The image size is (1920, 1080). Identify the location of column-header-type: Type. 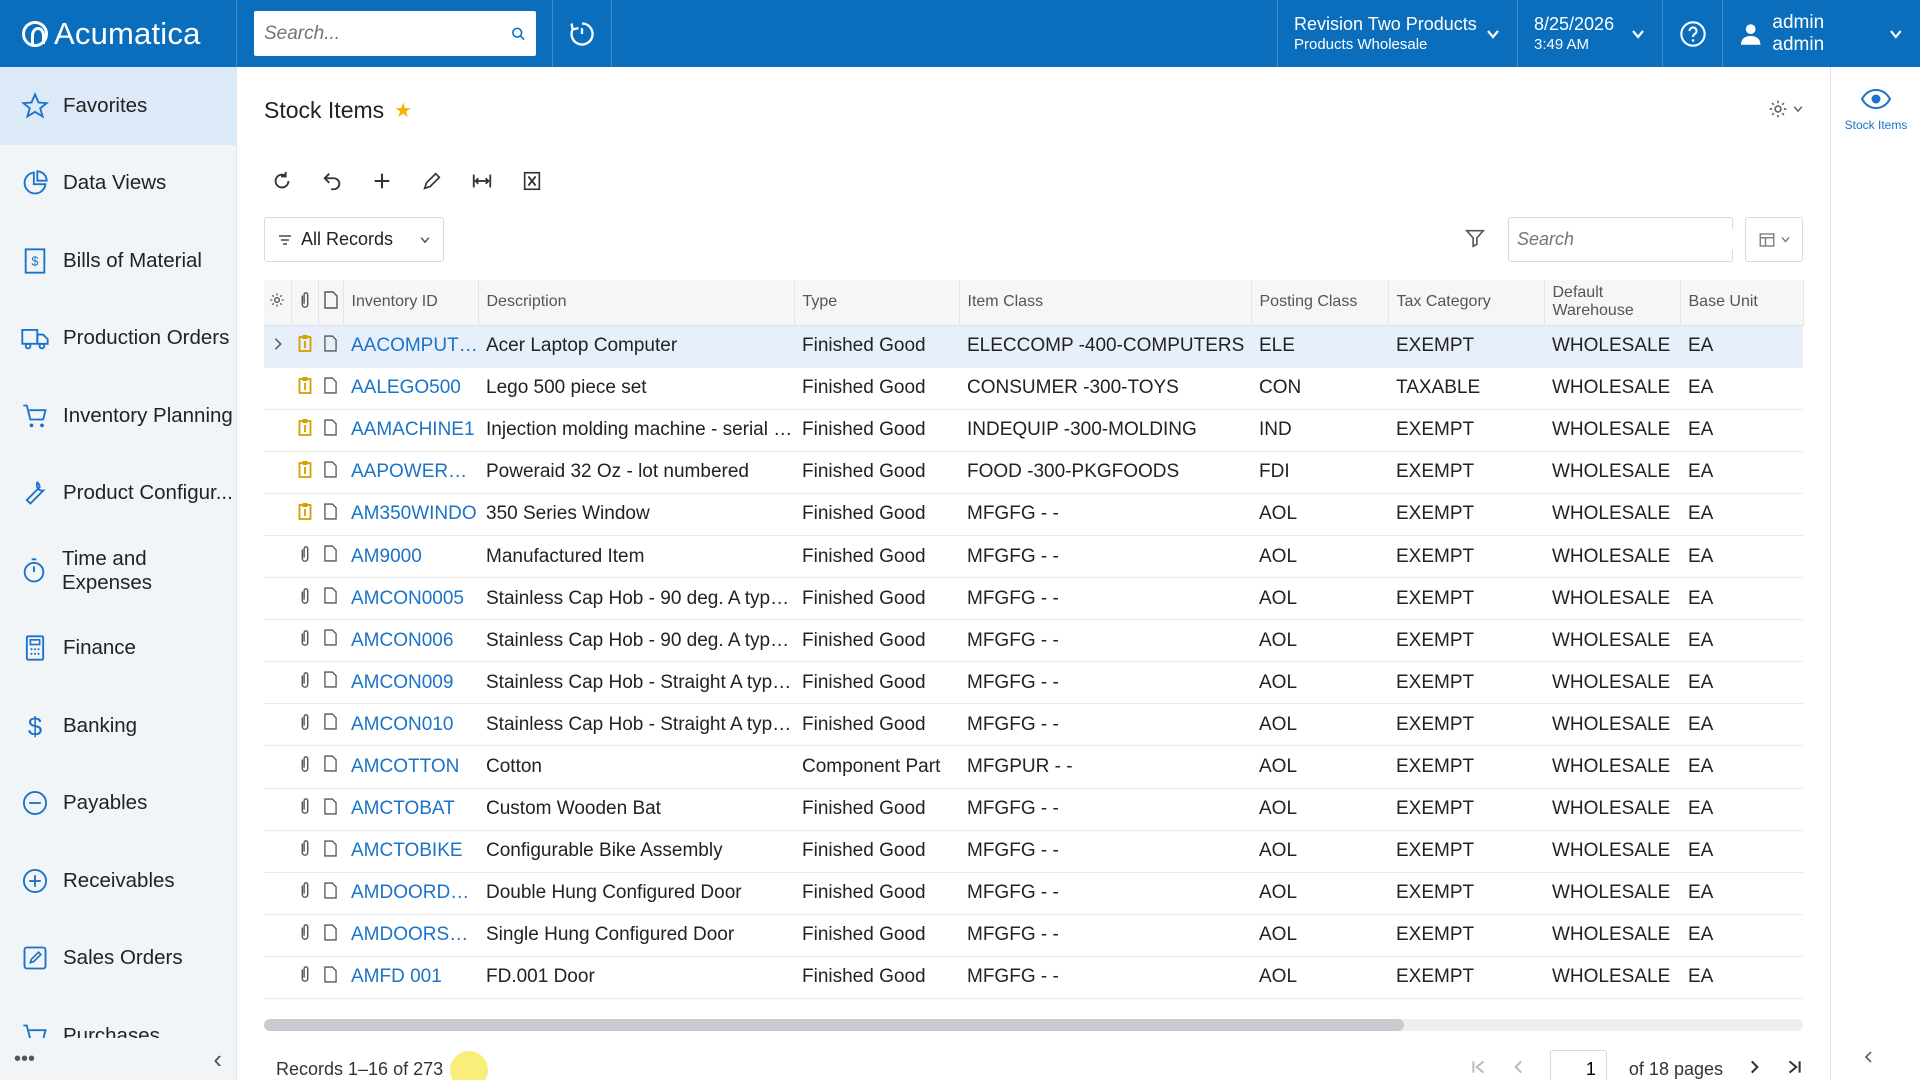
(877, 303).